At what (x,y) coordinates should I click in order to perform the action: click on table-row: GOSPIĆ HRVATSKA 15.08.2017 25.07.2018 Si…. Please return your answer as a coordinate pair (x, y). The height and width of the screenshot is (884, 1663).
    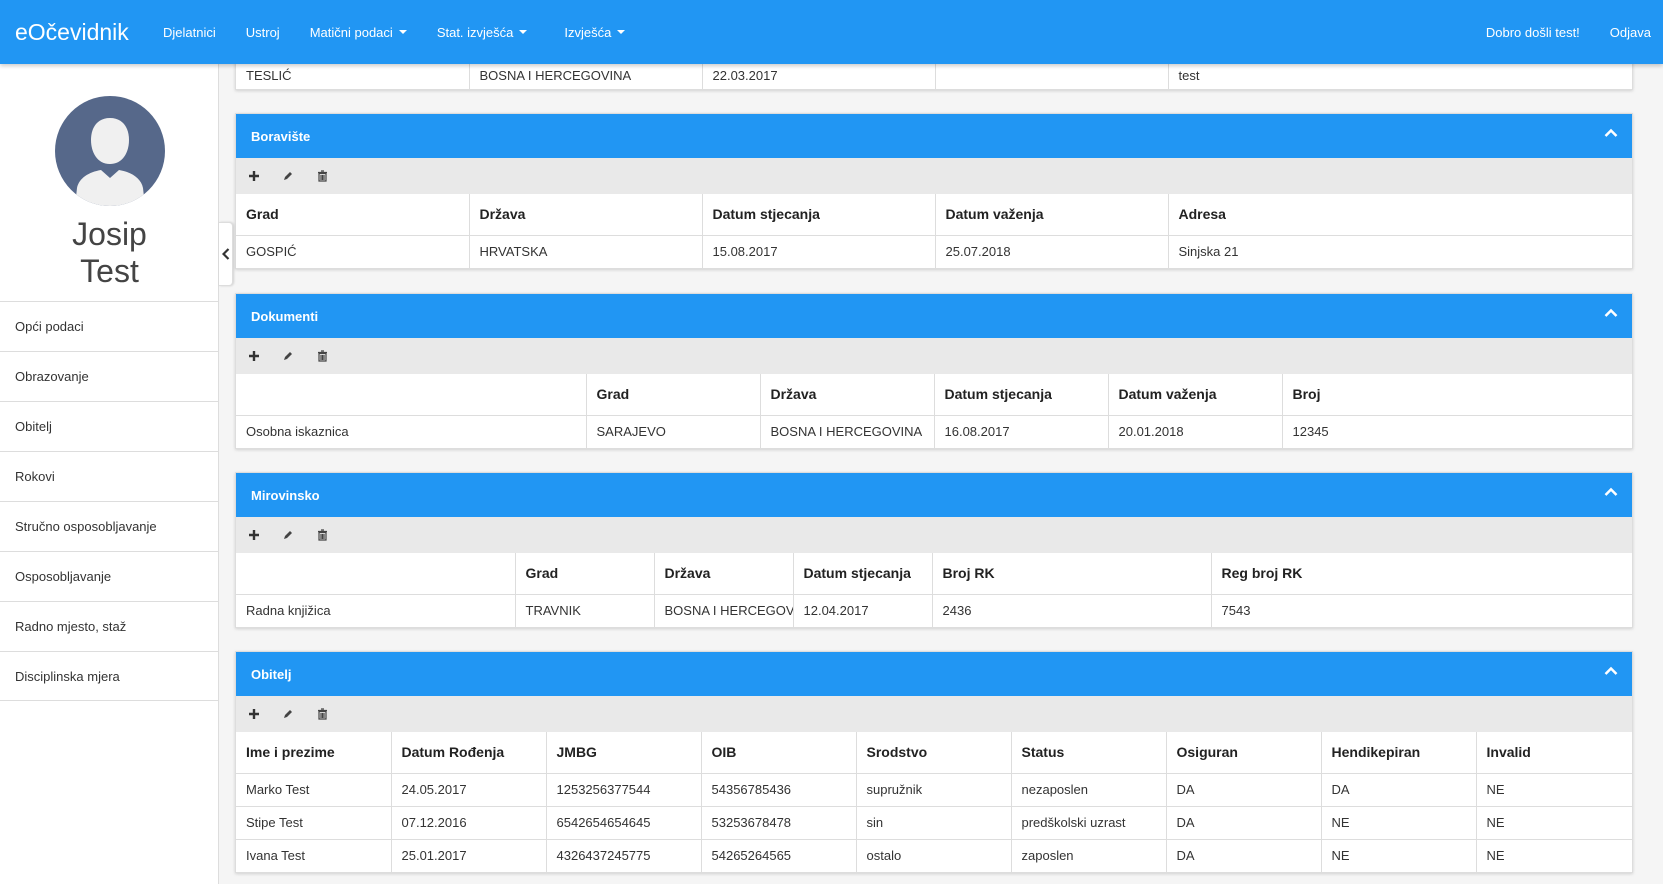
    Looking at the image, I should click on (934, 251).